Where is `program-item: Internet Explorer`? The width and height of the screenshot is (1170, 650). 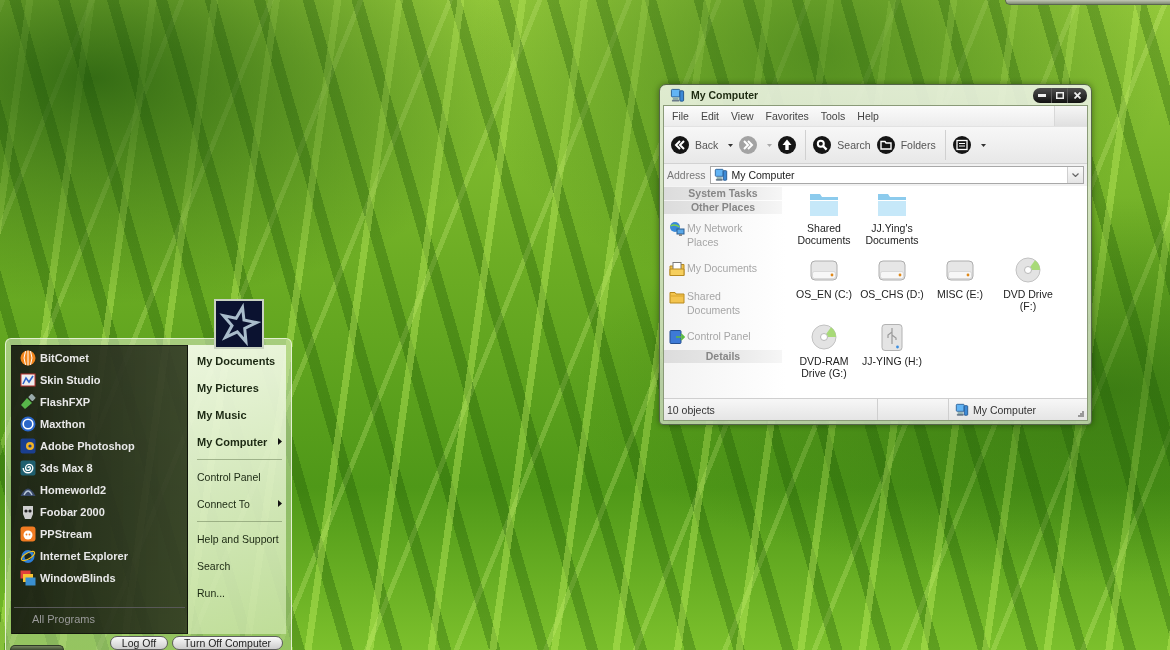
program-item: Internet Explorer is located at coordinates (99, 556).